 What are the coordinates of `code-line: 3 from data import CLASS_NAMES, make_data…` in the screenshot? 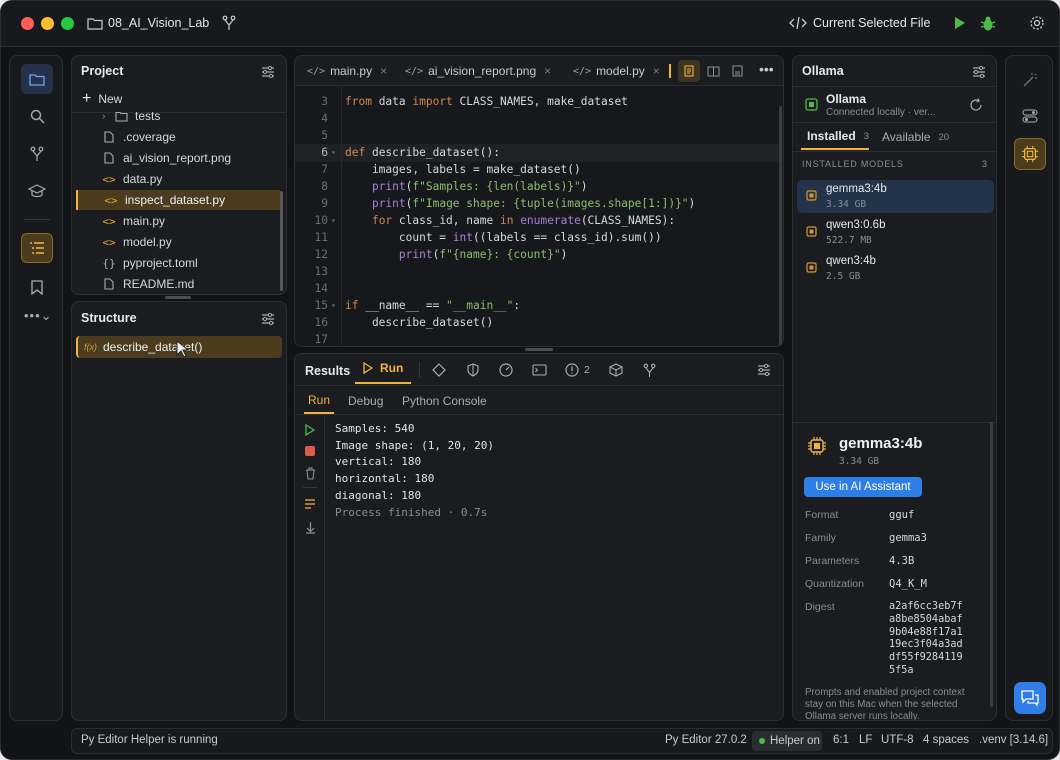 It's located at (535, 101).